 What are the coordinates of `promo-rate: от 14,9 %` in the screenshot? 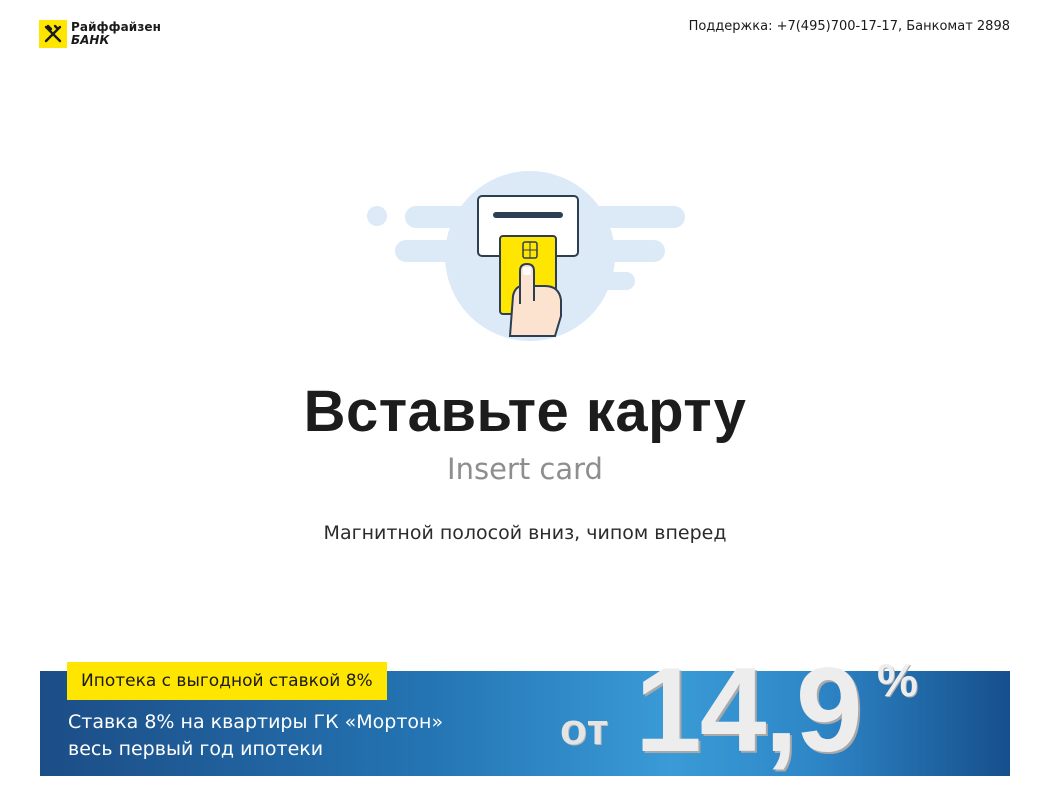 It's located at (755, 710).